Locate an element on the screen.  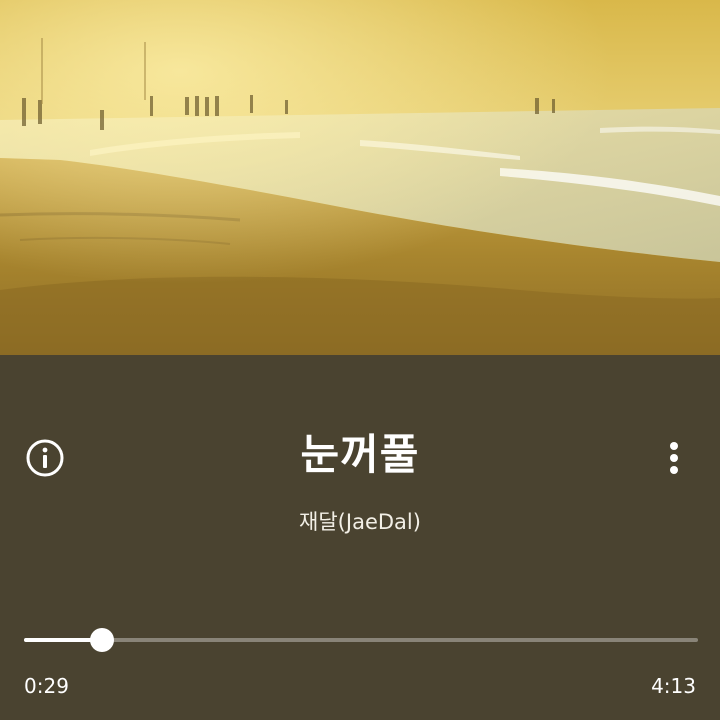
more-options-button is located at coordinates (674, 458).